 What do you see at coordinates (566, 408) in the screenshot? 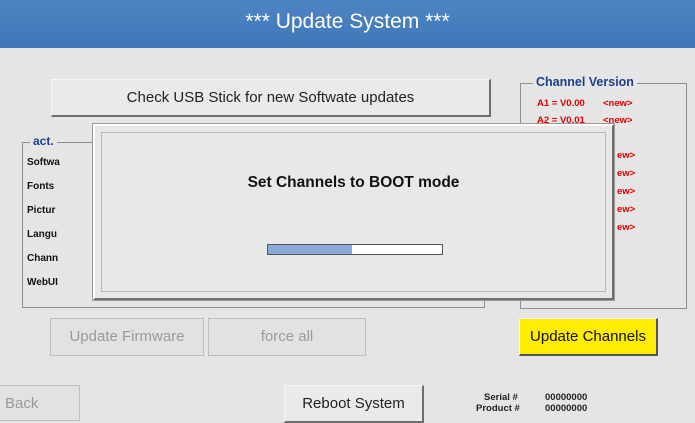
I see `product-value: 00000000` at bounding box center [566, 408].